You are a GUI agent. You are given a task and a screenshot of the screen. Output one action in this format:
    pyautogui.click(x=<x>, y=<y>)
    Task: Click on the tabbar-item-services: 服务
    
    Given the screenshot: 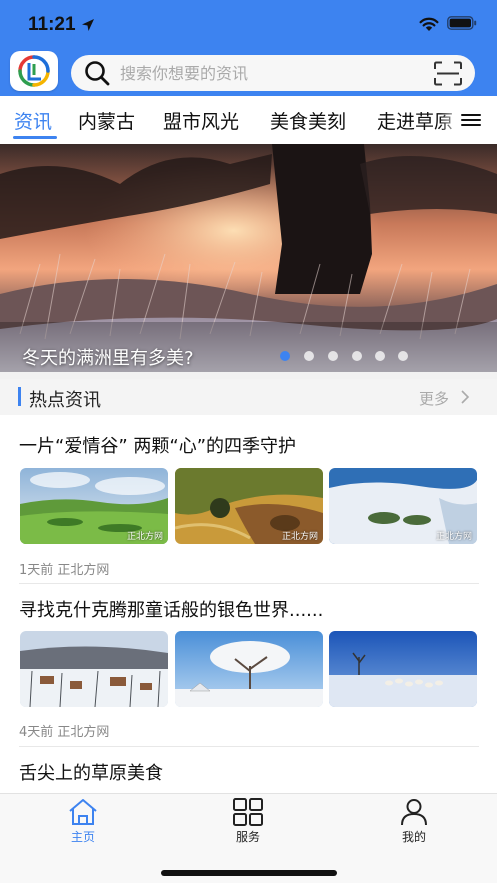 What is the action you would take?
    pyautogui.click(x=248, y=824)
    